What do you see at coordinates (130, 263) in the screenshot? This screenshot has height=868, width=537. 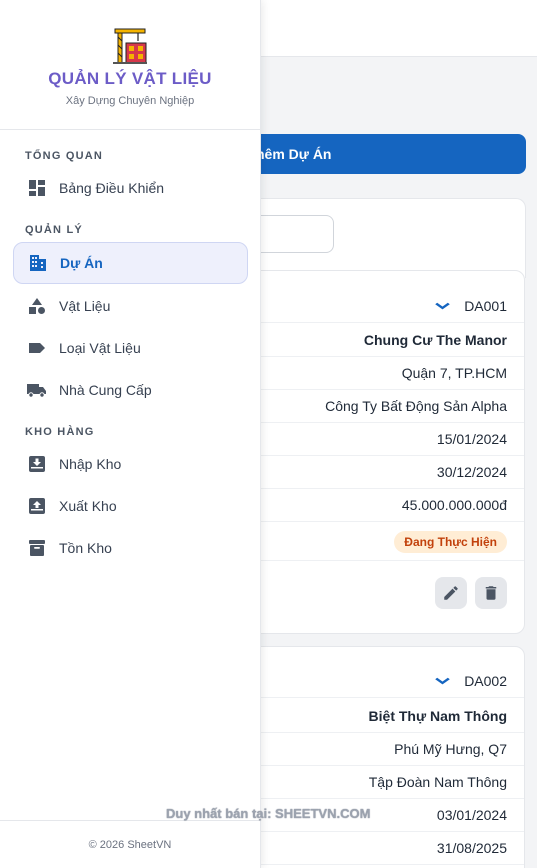 I see `sidebar-item-projects: Dự Án` at bounding box center [130, 263].